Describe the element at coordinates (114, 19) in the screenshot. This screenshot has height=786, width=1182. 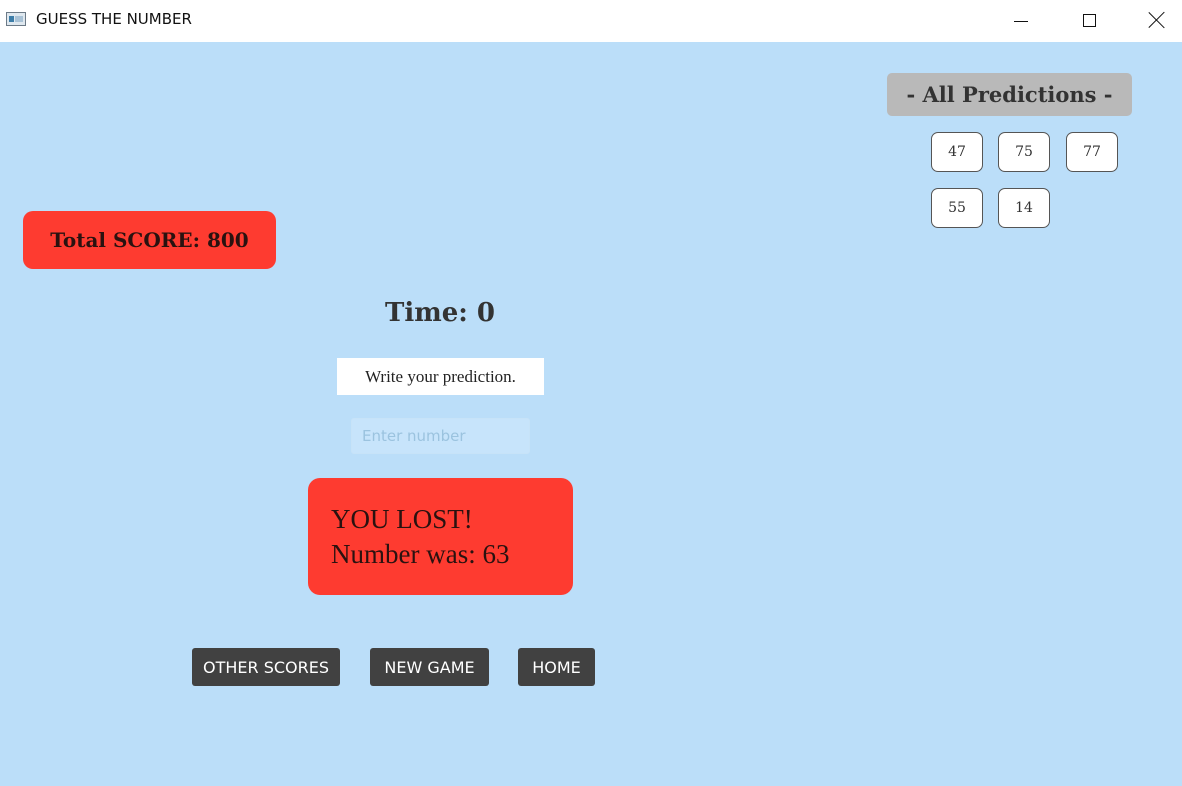
I see `window-title: GUESS THE NUMBER` at that location.